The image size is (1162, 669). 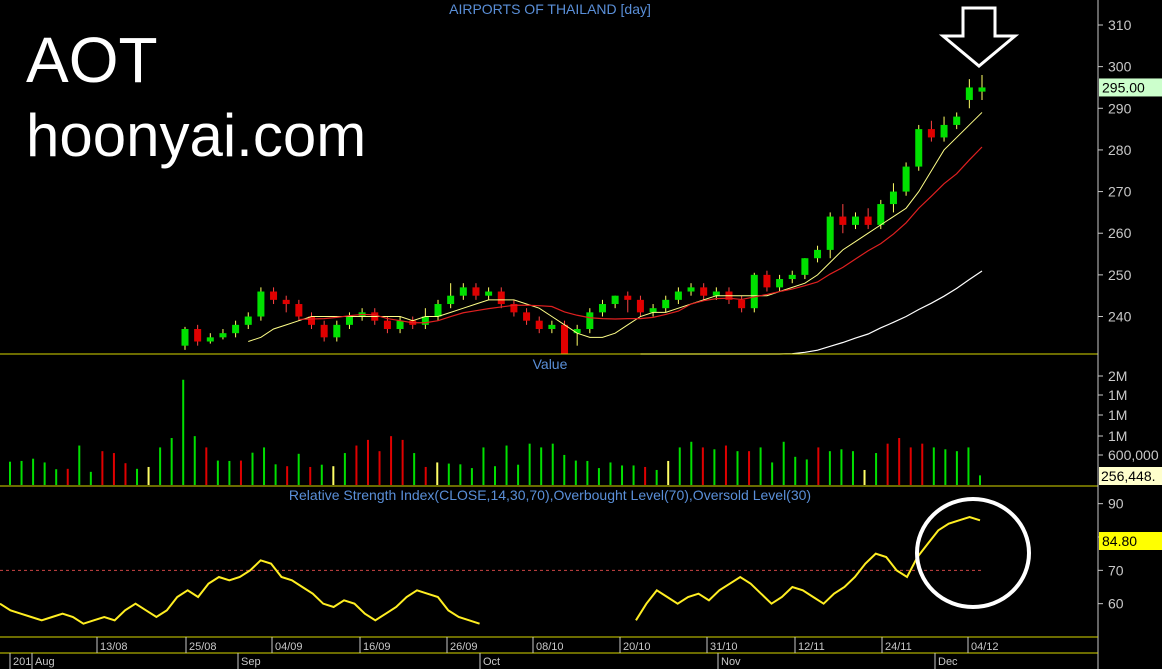 I want to click on rsi-tick-label: 60, so click(x=1116, y=604).